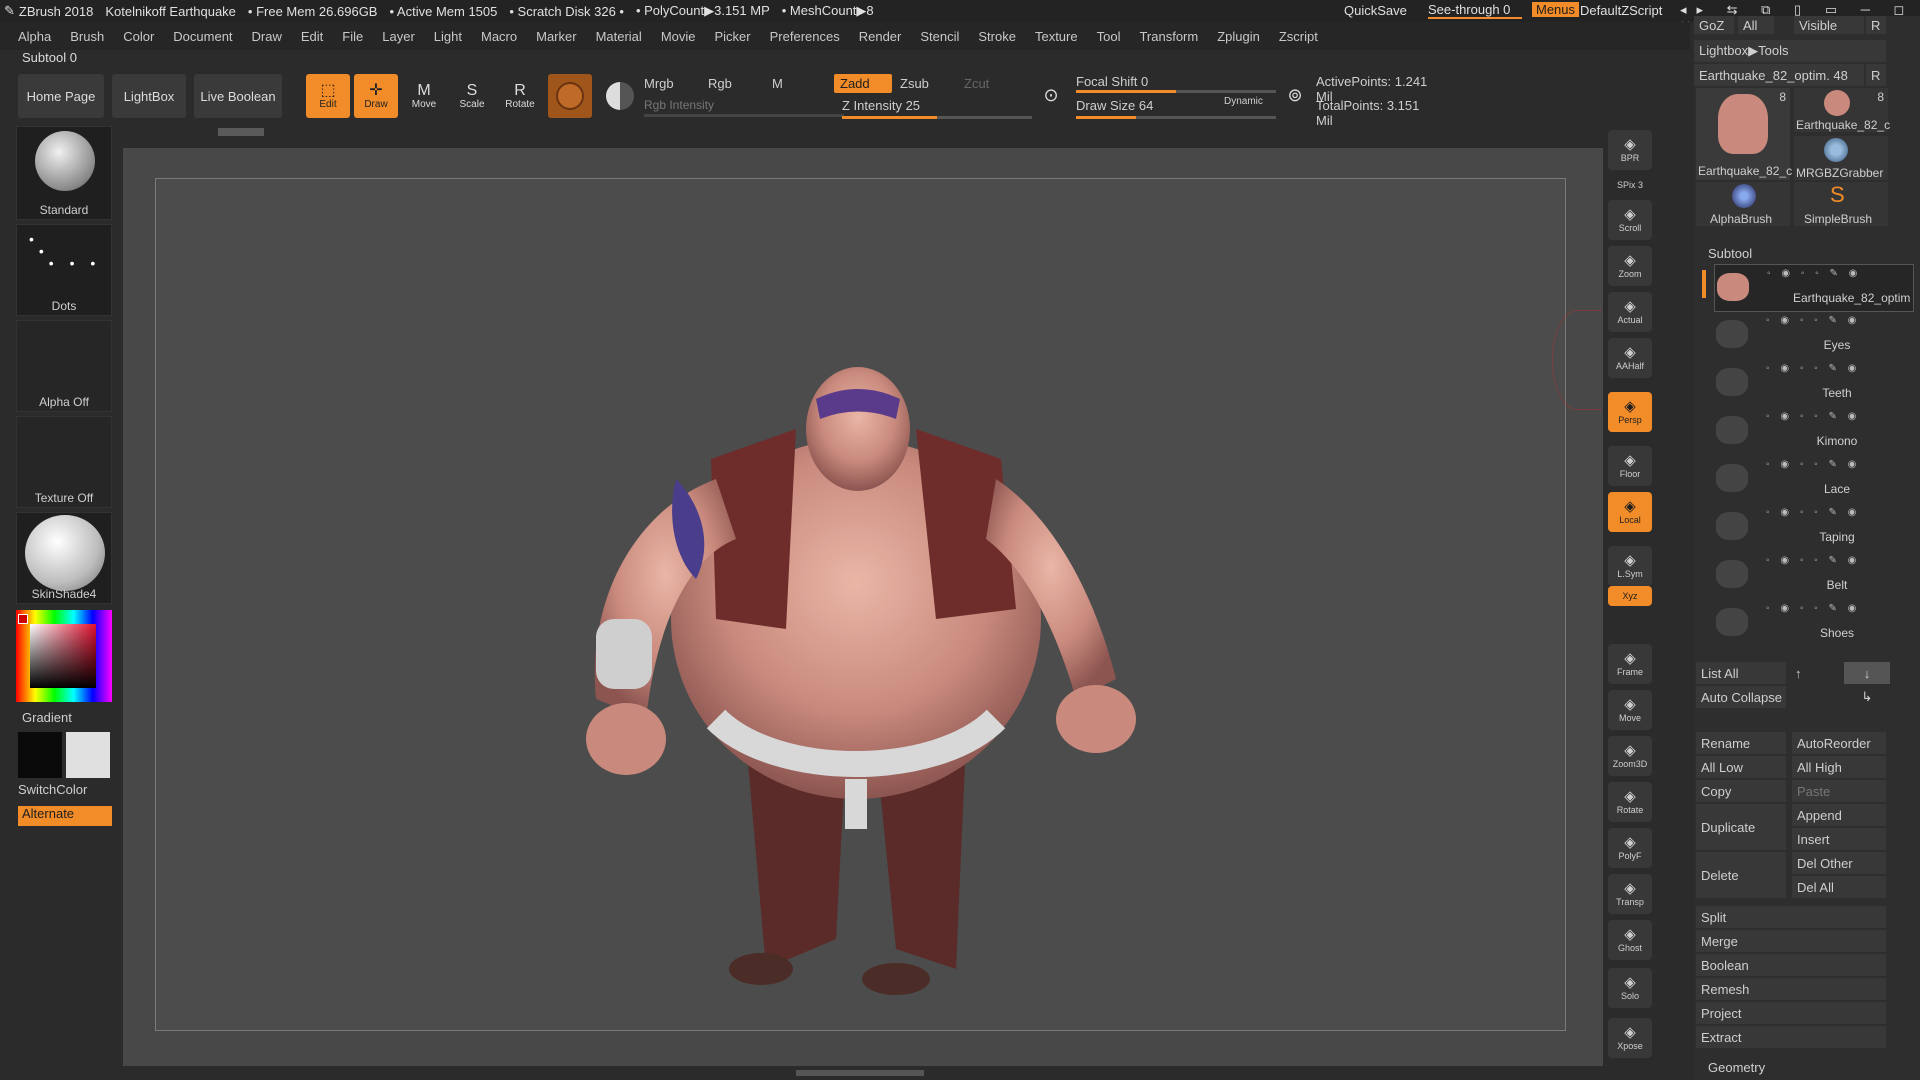 This screenshot has width=1920, height=1080. What do you see at coordinates (64, 173) in the screenshot?
I see `brush-thumbnail: Standard` at bounding box center [64, 173].